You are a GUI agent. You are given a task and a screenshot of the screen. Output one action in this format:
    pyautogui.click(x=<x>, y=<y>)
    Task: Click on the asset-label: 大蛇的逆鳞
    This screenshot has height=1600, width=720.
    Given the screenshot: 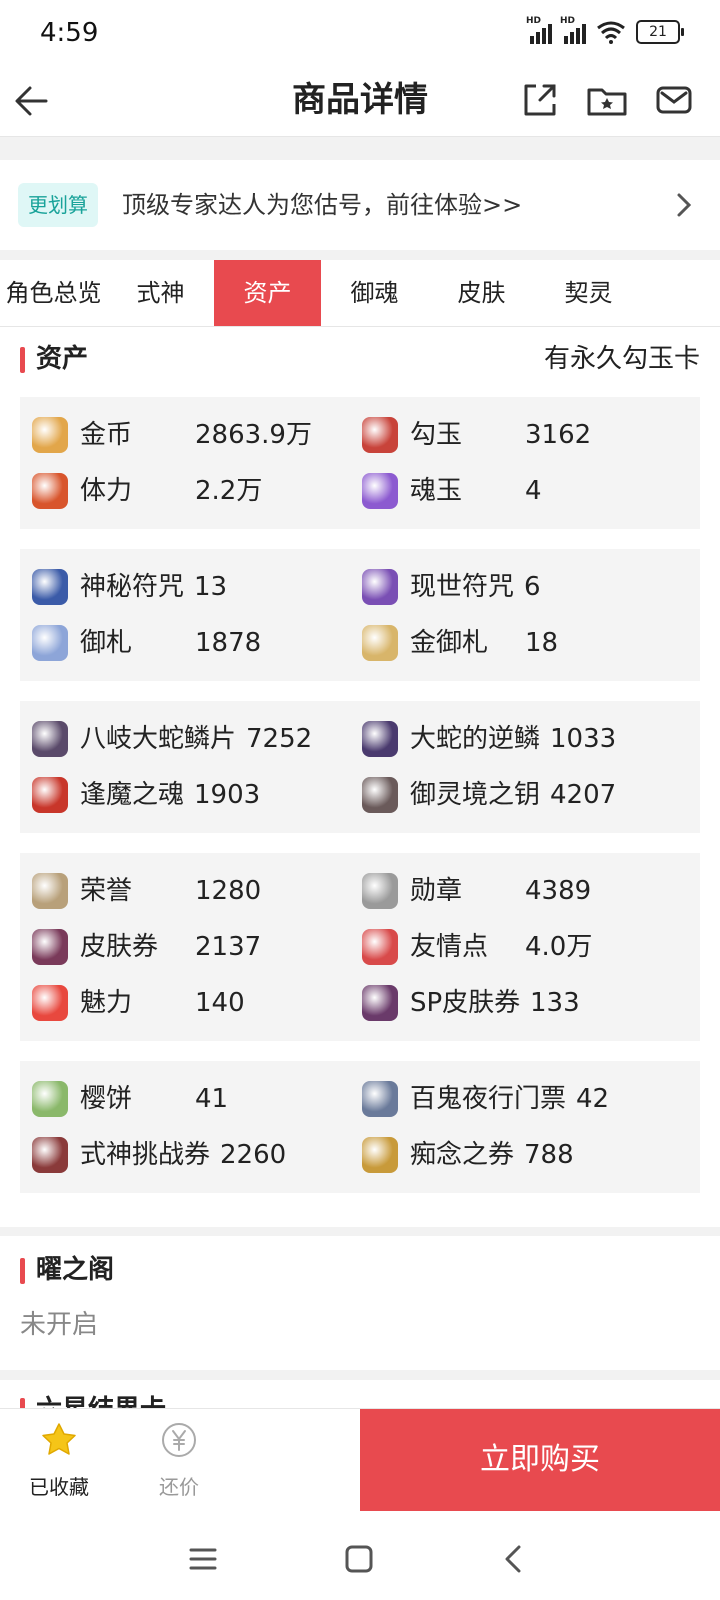 What is the action you would take?
    pyautogui.click(x=475, y=739)
    